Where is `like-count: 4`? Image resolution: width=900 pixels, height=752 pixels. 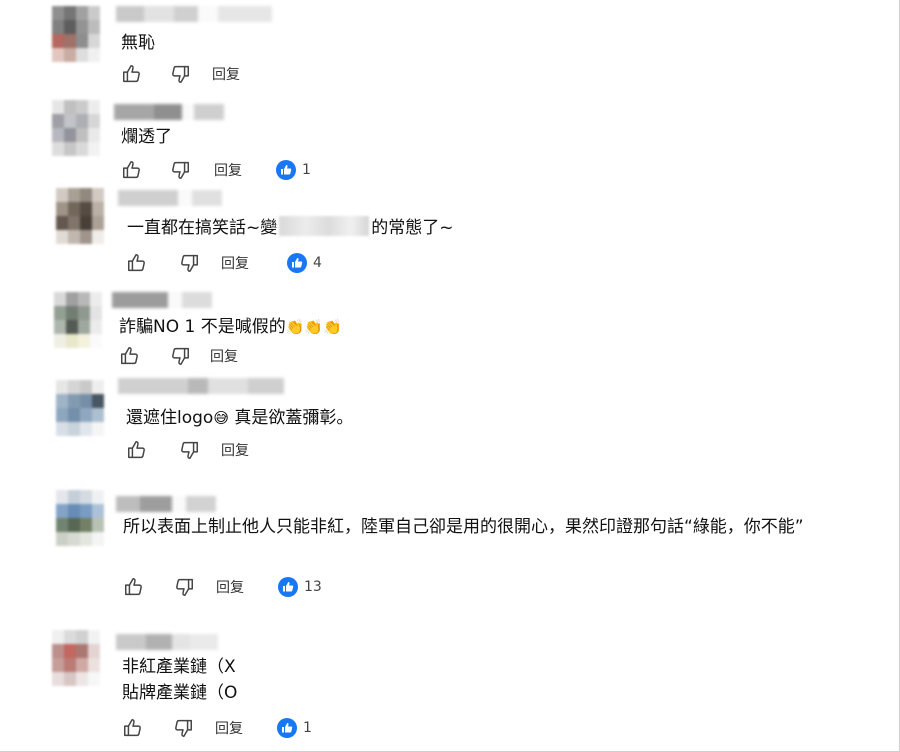
like-count: 4 is located at coordinates (304, 263).